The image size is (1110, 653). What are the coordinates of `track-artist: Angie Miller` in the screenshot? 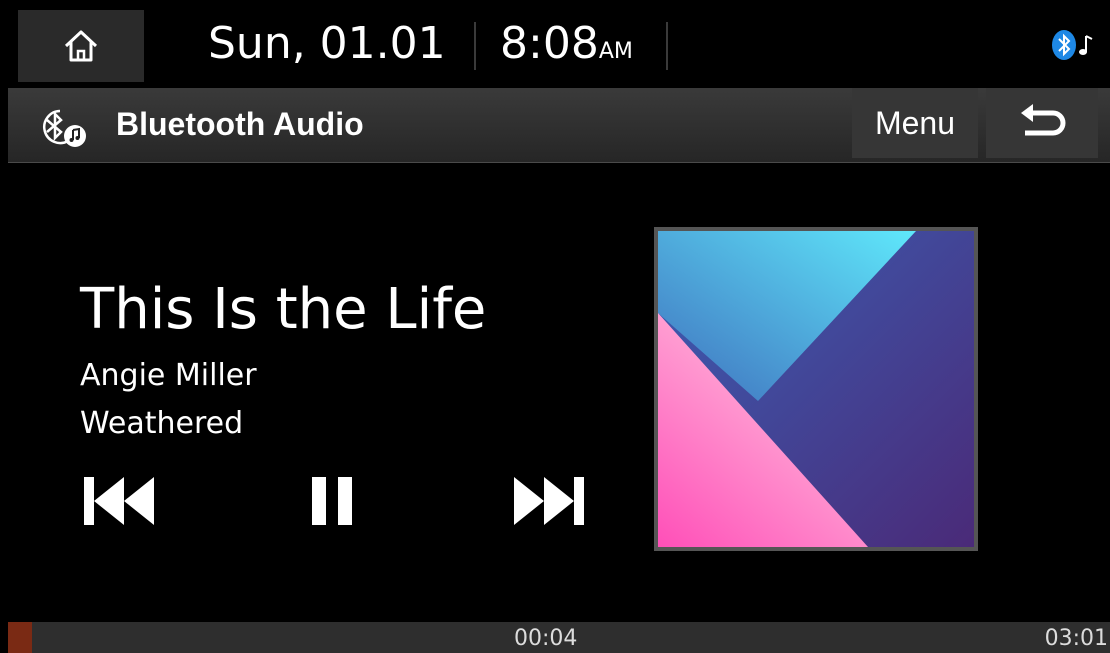 It's located at (168, 375).